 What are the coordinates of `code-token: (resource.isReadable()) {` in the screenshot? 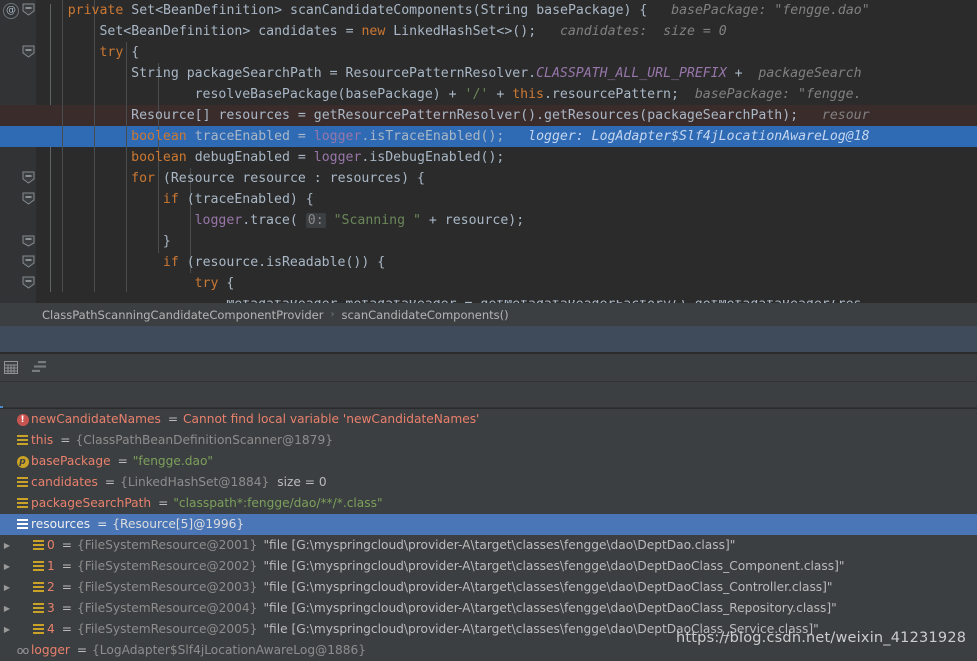 It's located at (286, 262).